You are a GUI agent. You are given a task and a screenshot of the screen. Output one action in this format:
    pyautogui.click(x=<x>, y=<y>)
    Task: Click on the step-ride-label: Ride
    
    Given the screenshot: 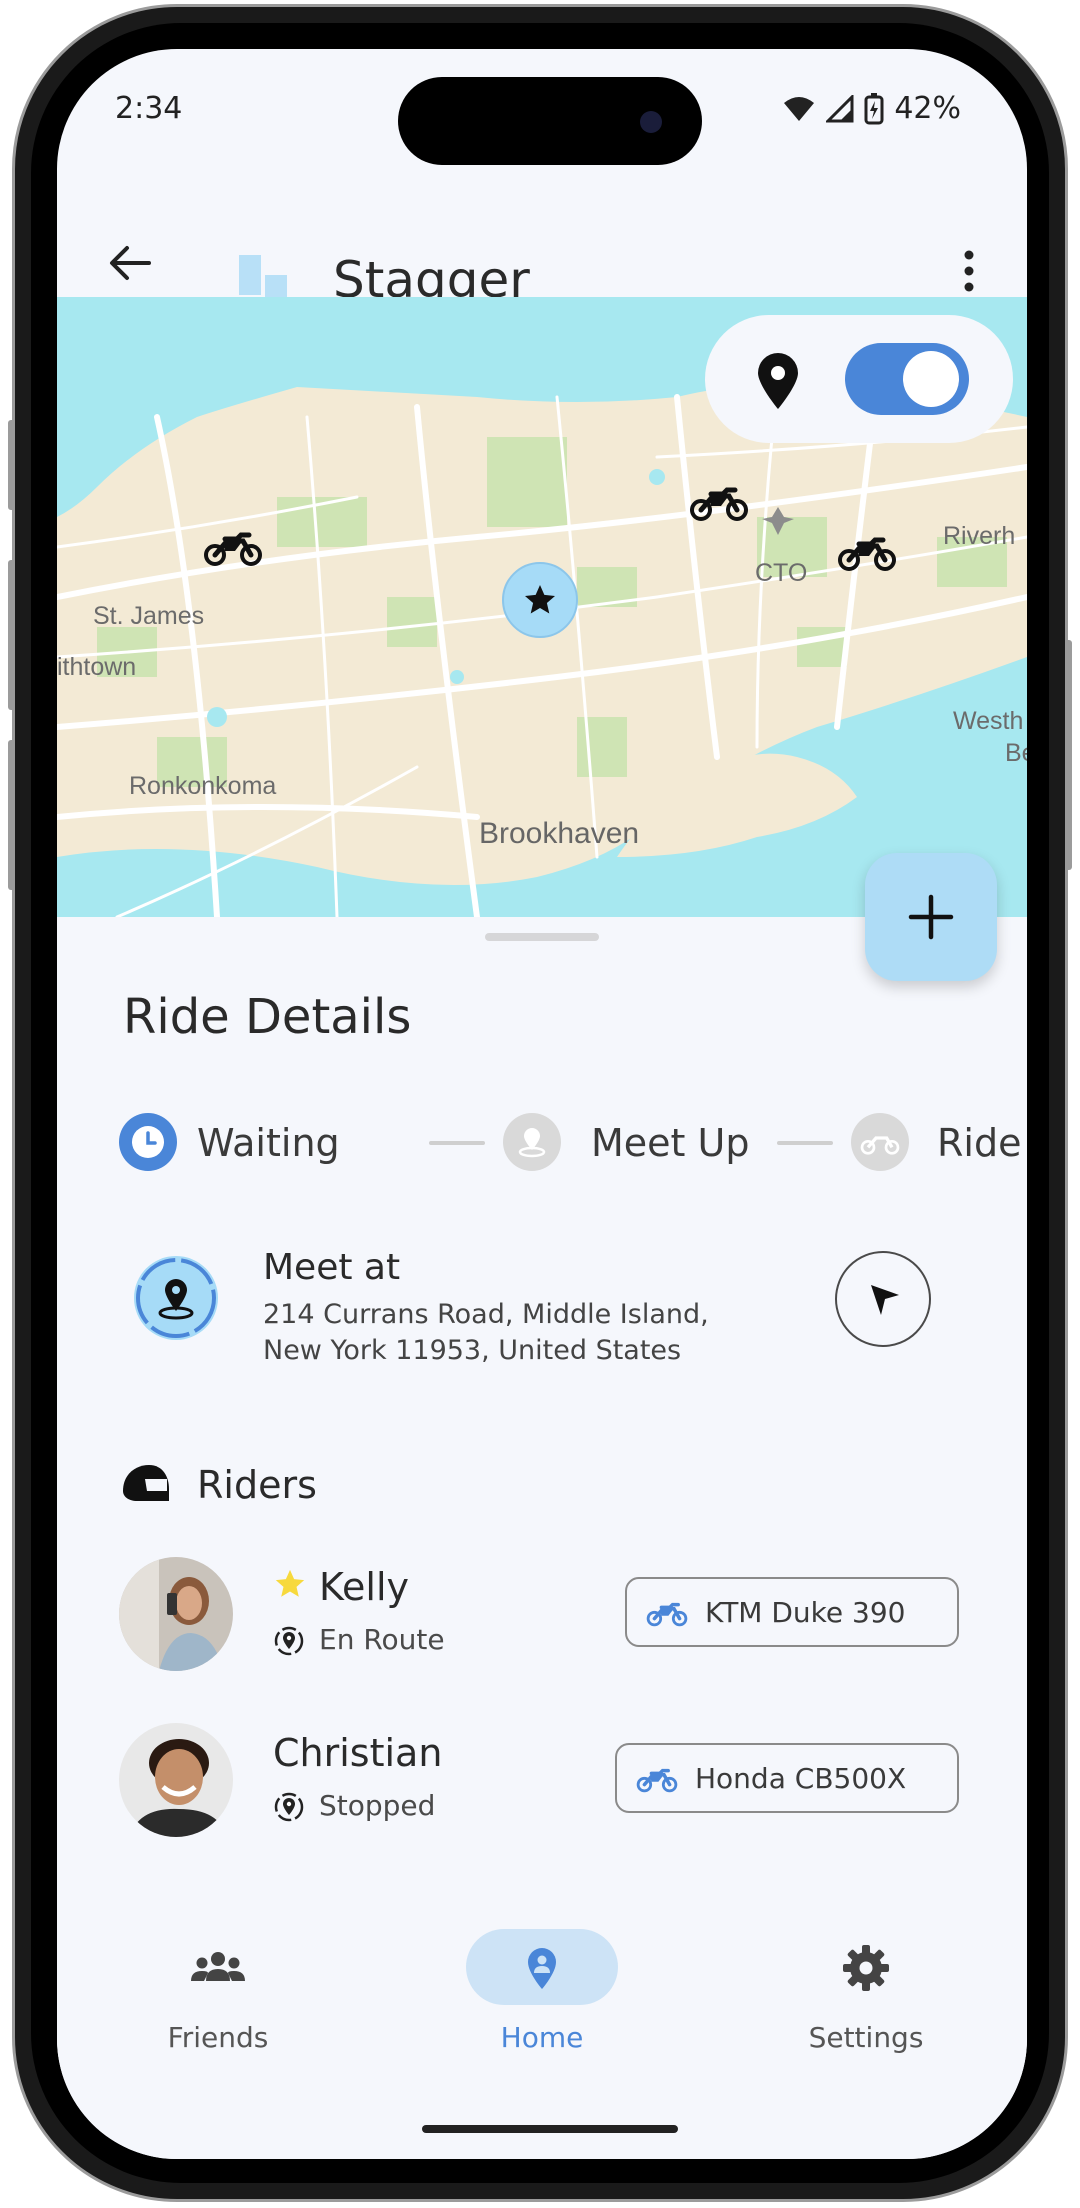 What is the action you would take?
    pyautogui.click(x=979, y=1143)
    